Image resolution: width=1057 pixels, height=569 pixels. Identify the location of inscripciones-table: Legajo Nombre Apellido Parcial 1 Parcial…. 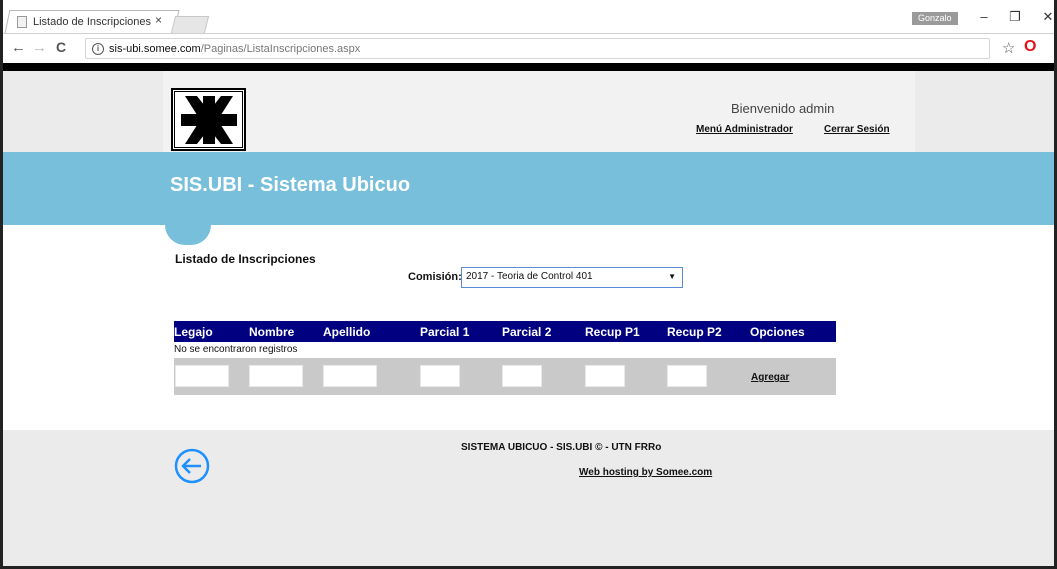
(505, 358).